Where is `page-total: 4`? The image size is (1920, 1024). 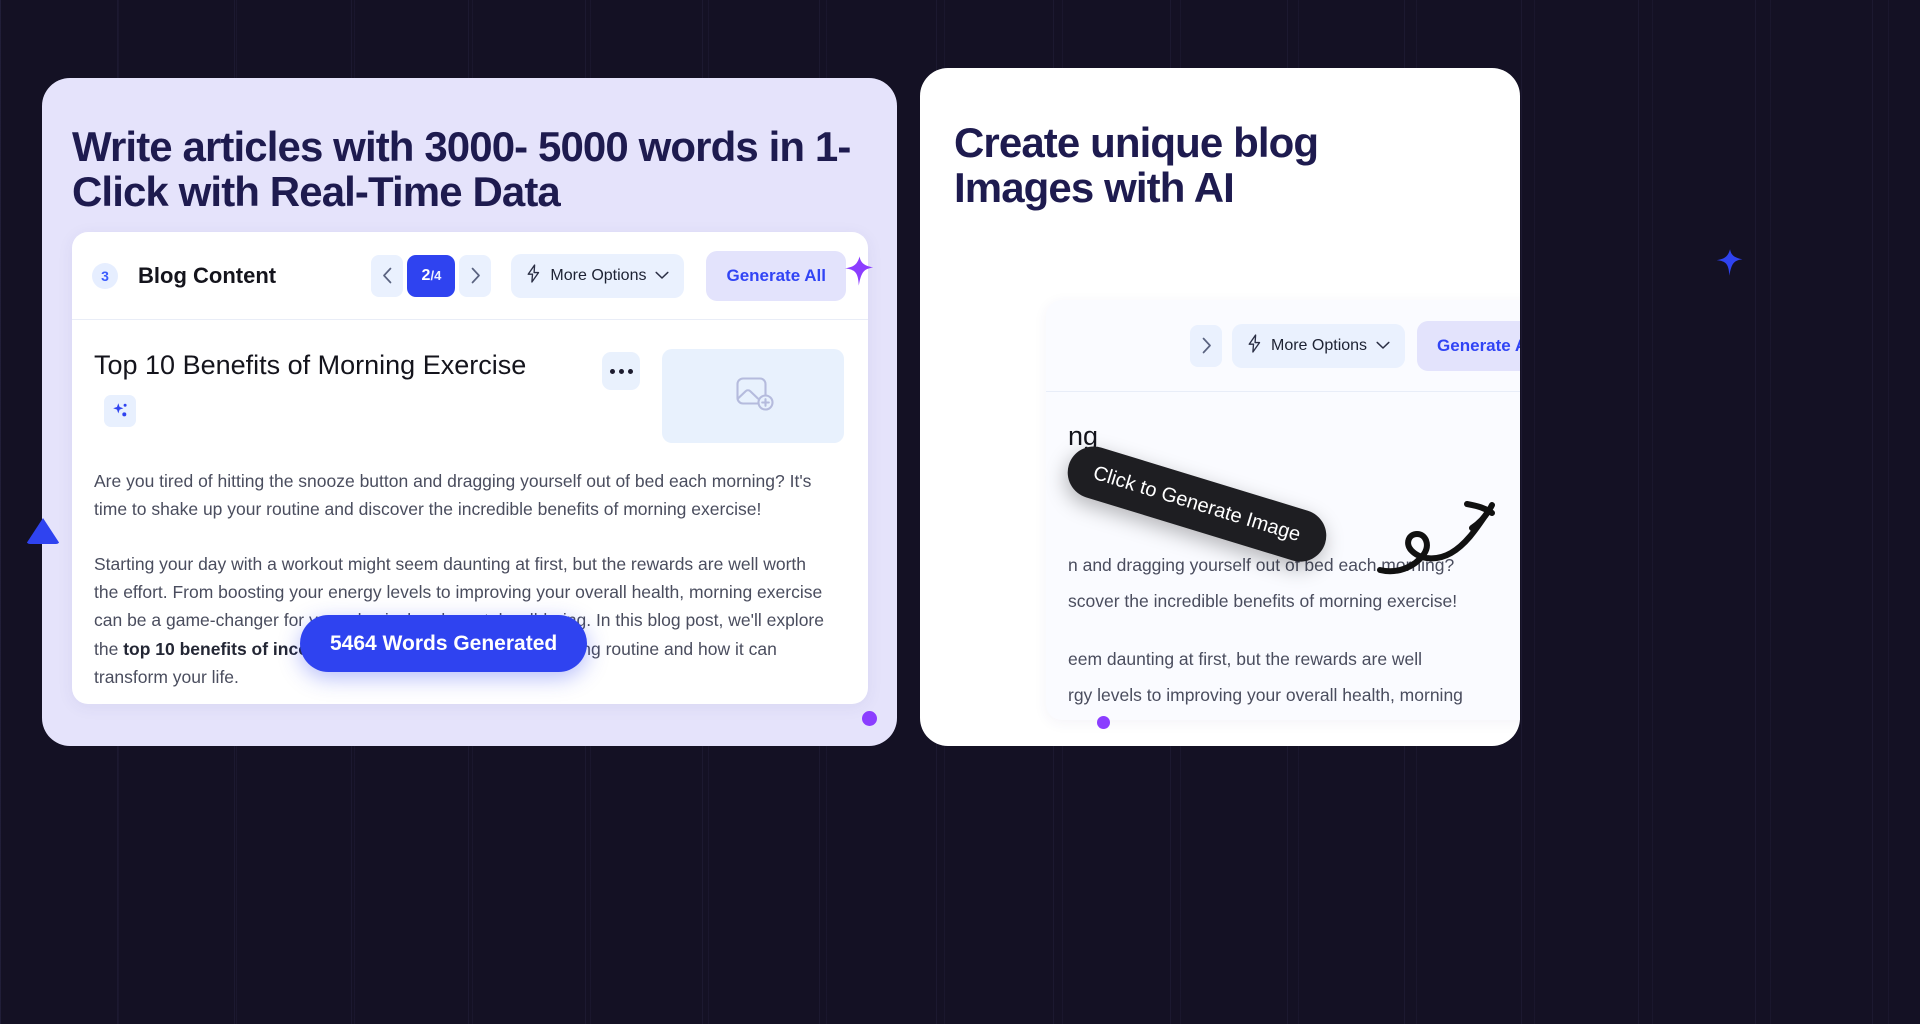 page-total: 4 is located at coordinates (438, 275).